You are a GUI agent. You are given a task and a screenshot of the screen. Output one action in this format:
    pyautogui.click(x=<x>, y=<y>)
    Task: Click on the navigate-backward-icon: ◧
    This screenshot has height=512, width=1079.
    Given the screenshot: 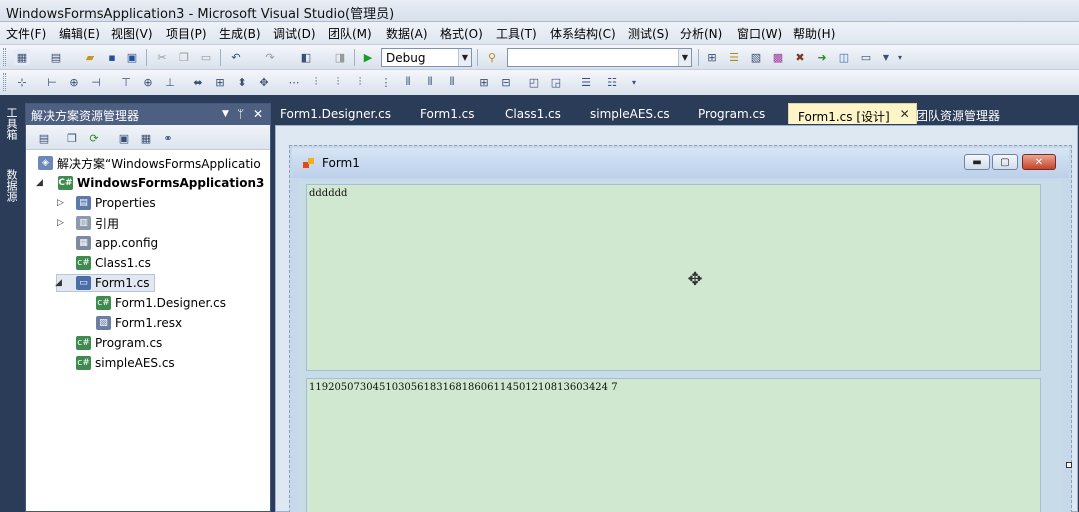 What is the action you would take?
    pyautogui.click(x=306, y=57)
    